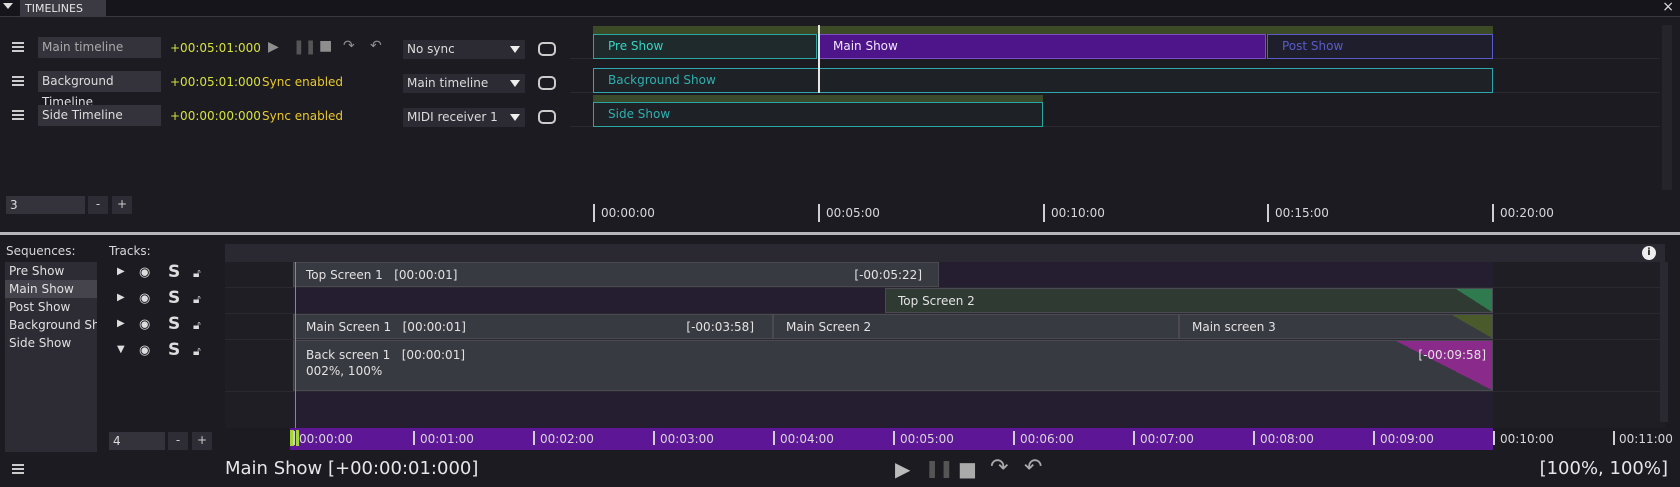  Describe the element at coordinates (352, 468) in the screenshot. I see `status-title: Main Show [+00:00:01:000]` at that location.